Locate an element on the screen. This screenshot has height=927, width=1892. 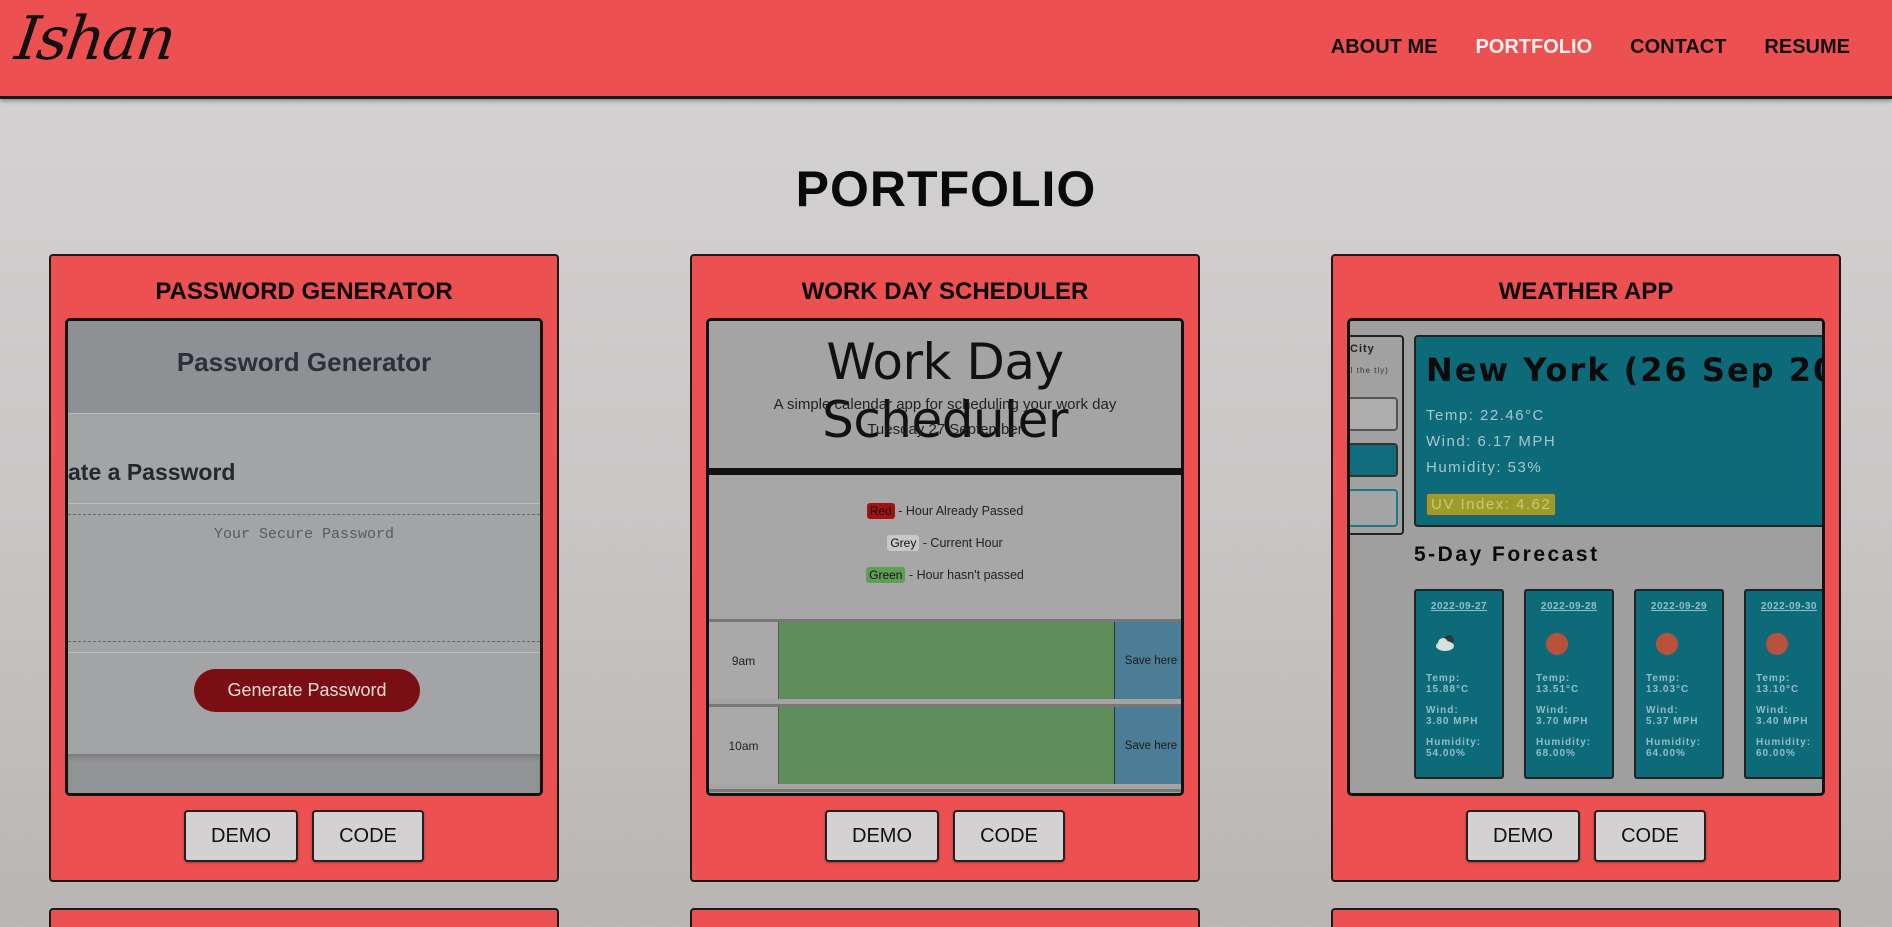
legend-text: - Current Hour is located at coordinates (961, 543).